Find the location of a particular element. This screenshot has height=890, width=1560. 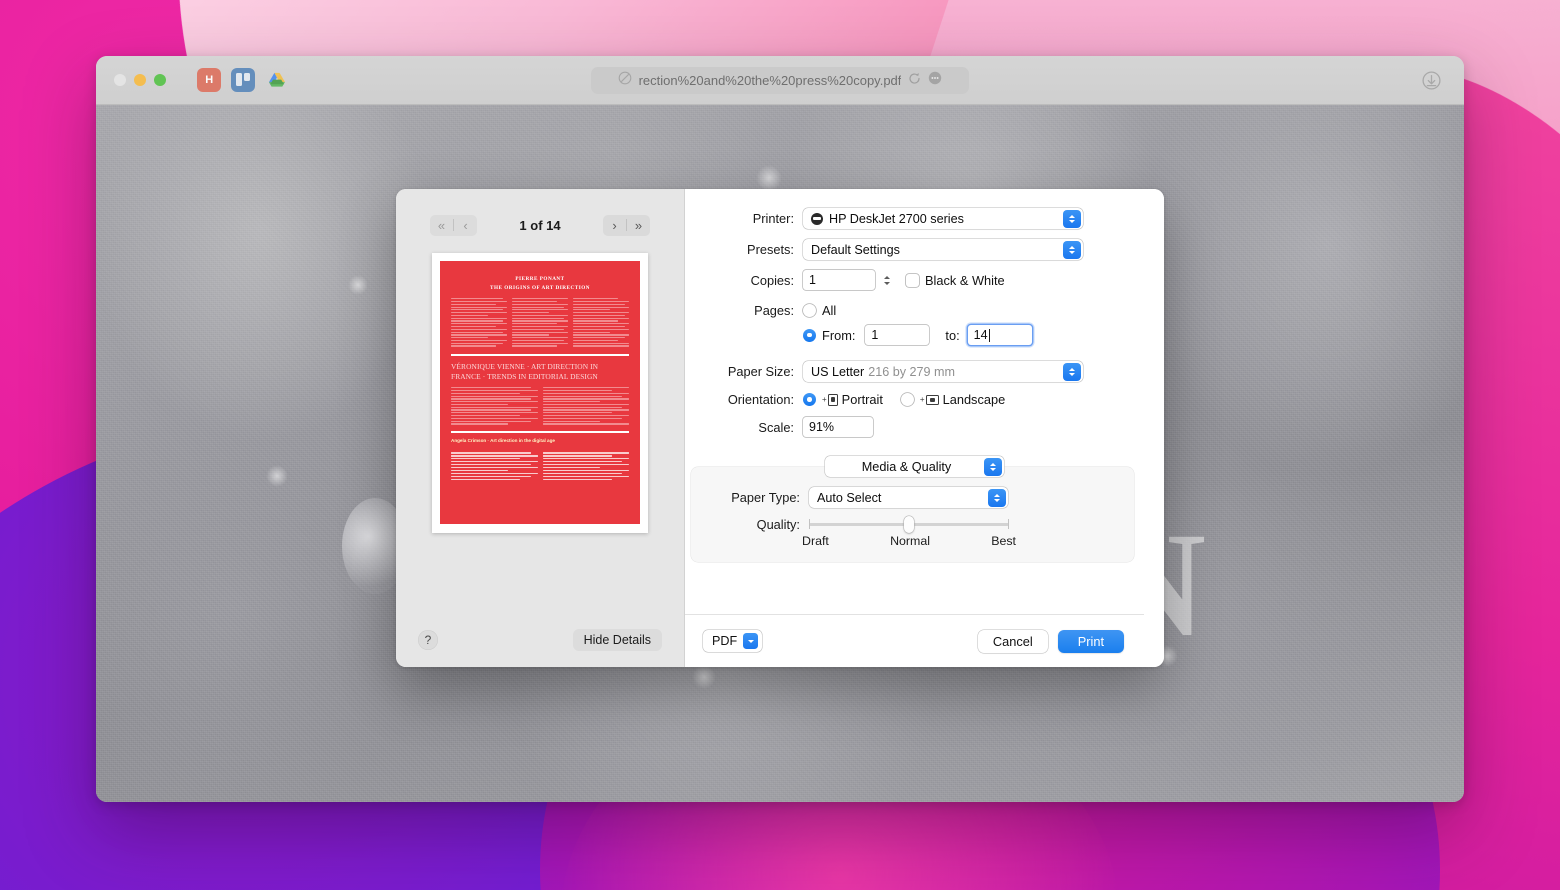

printer-select: HP DeskJet 2700 series is located at coordinates (943, 218).